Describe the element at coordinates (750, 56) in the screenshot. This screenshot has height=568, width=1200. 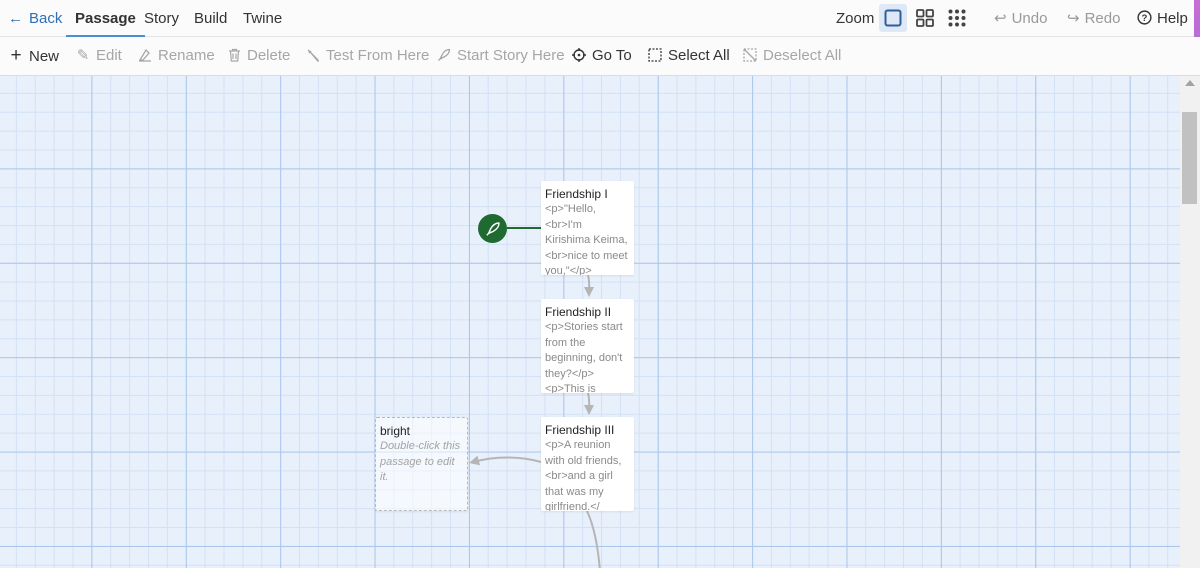
I see `deselect-all-icon` at that location.